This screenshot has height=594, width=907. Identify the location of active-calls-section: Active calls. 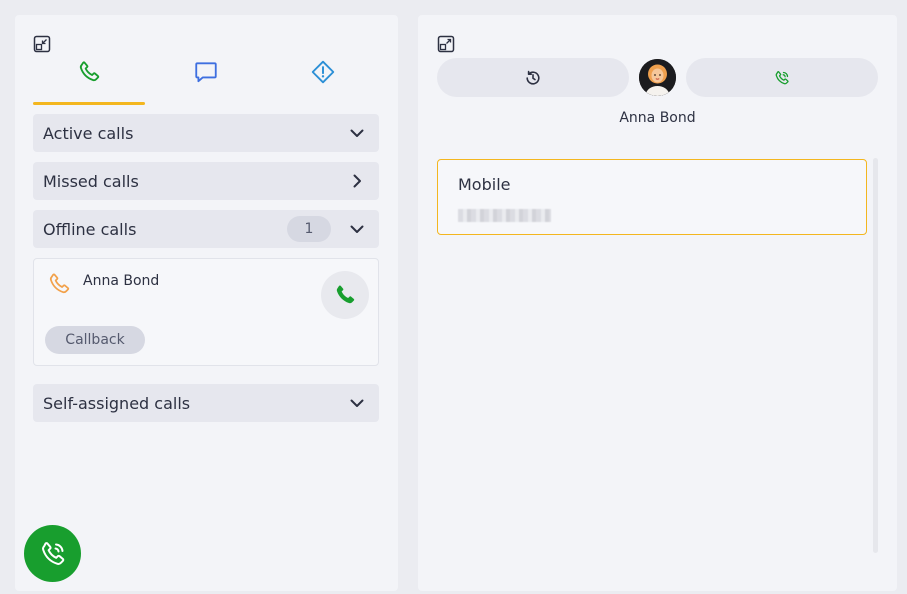
(206, 133).